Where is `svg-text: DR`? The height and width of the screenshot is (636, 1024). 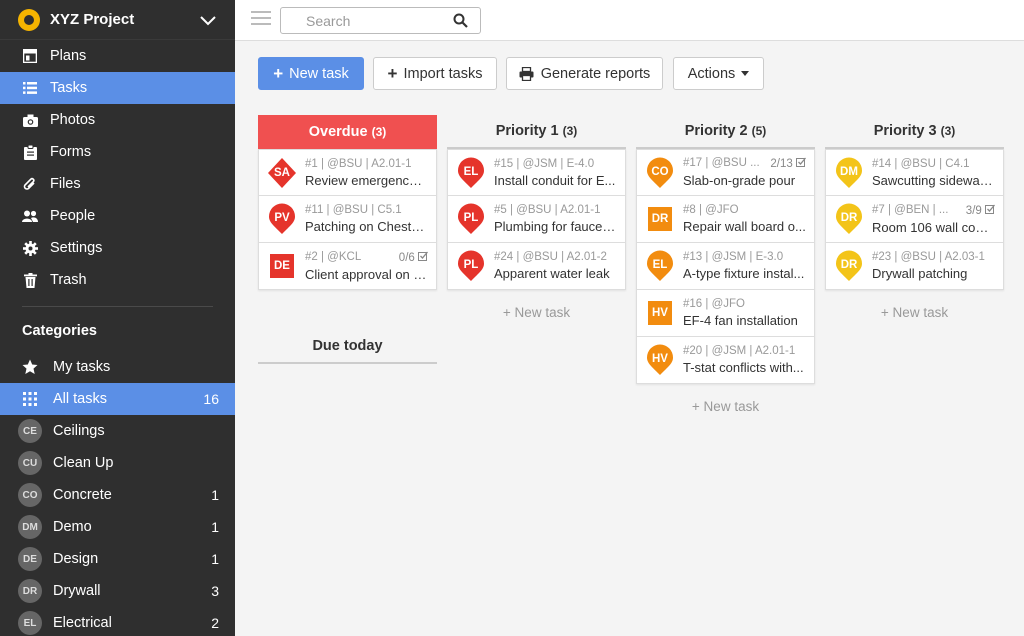
svg-text: DR is located at coordinates (849, 218).